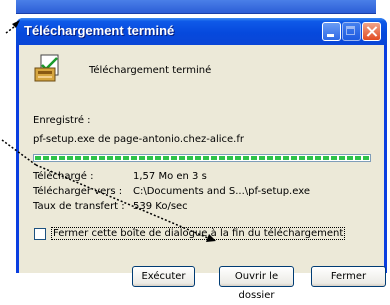 This screenshot has height=305, width=390. What do you see at coordinates (221, 191) in the screenshot?
I see `download-to-value: C:\Documents and S...\pf-setup.exe` at bounding box center [221, 191].